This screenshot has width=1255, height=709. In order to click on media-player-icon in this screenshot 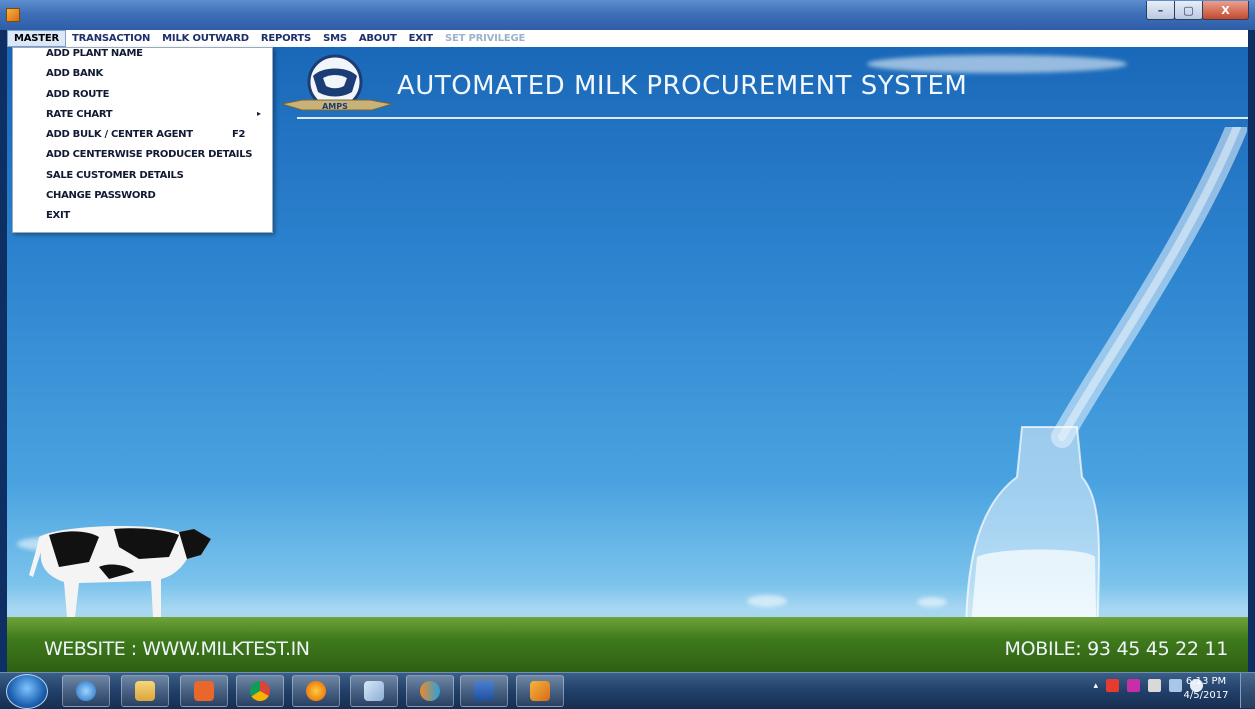, I will do `click(204, 691)`.